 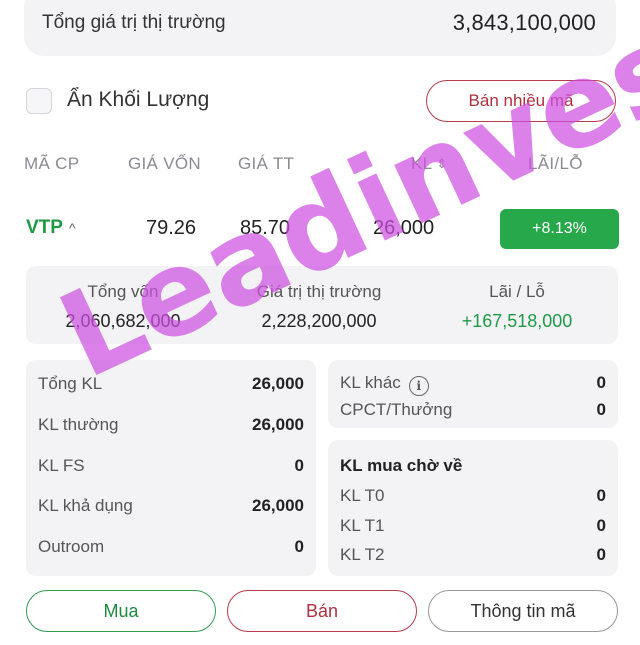 What do you see at coordinates (134, 22) in the screenshot?
I see `market-value-label: Tổng giá trị thị trường` at bounding box center [134, 22].